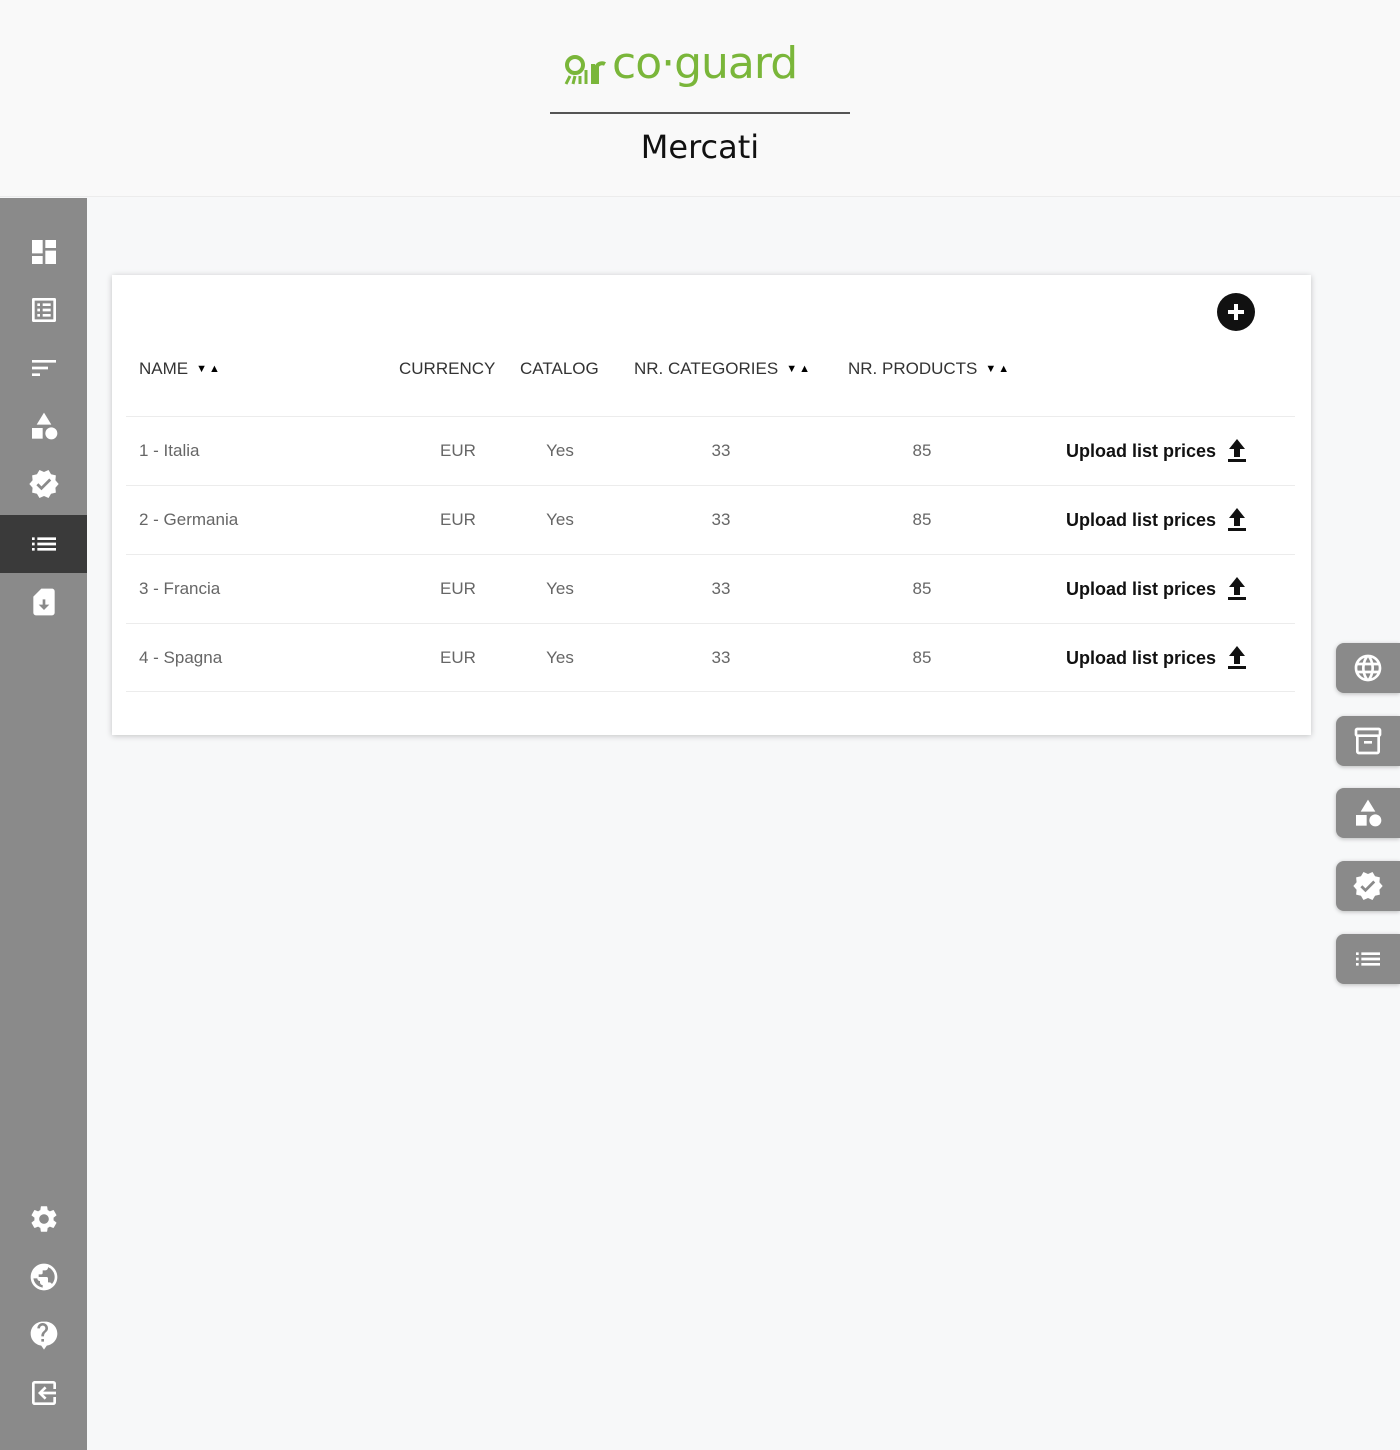 This screenshot has width=1400, height=1450. I want to click on sidebar-item-settings, so click(43, 1219).